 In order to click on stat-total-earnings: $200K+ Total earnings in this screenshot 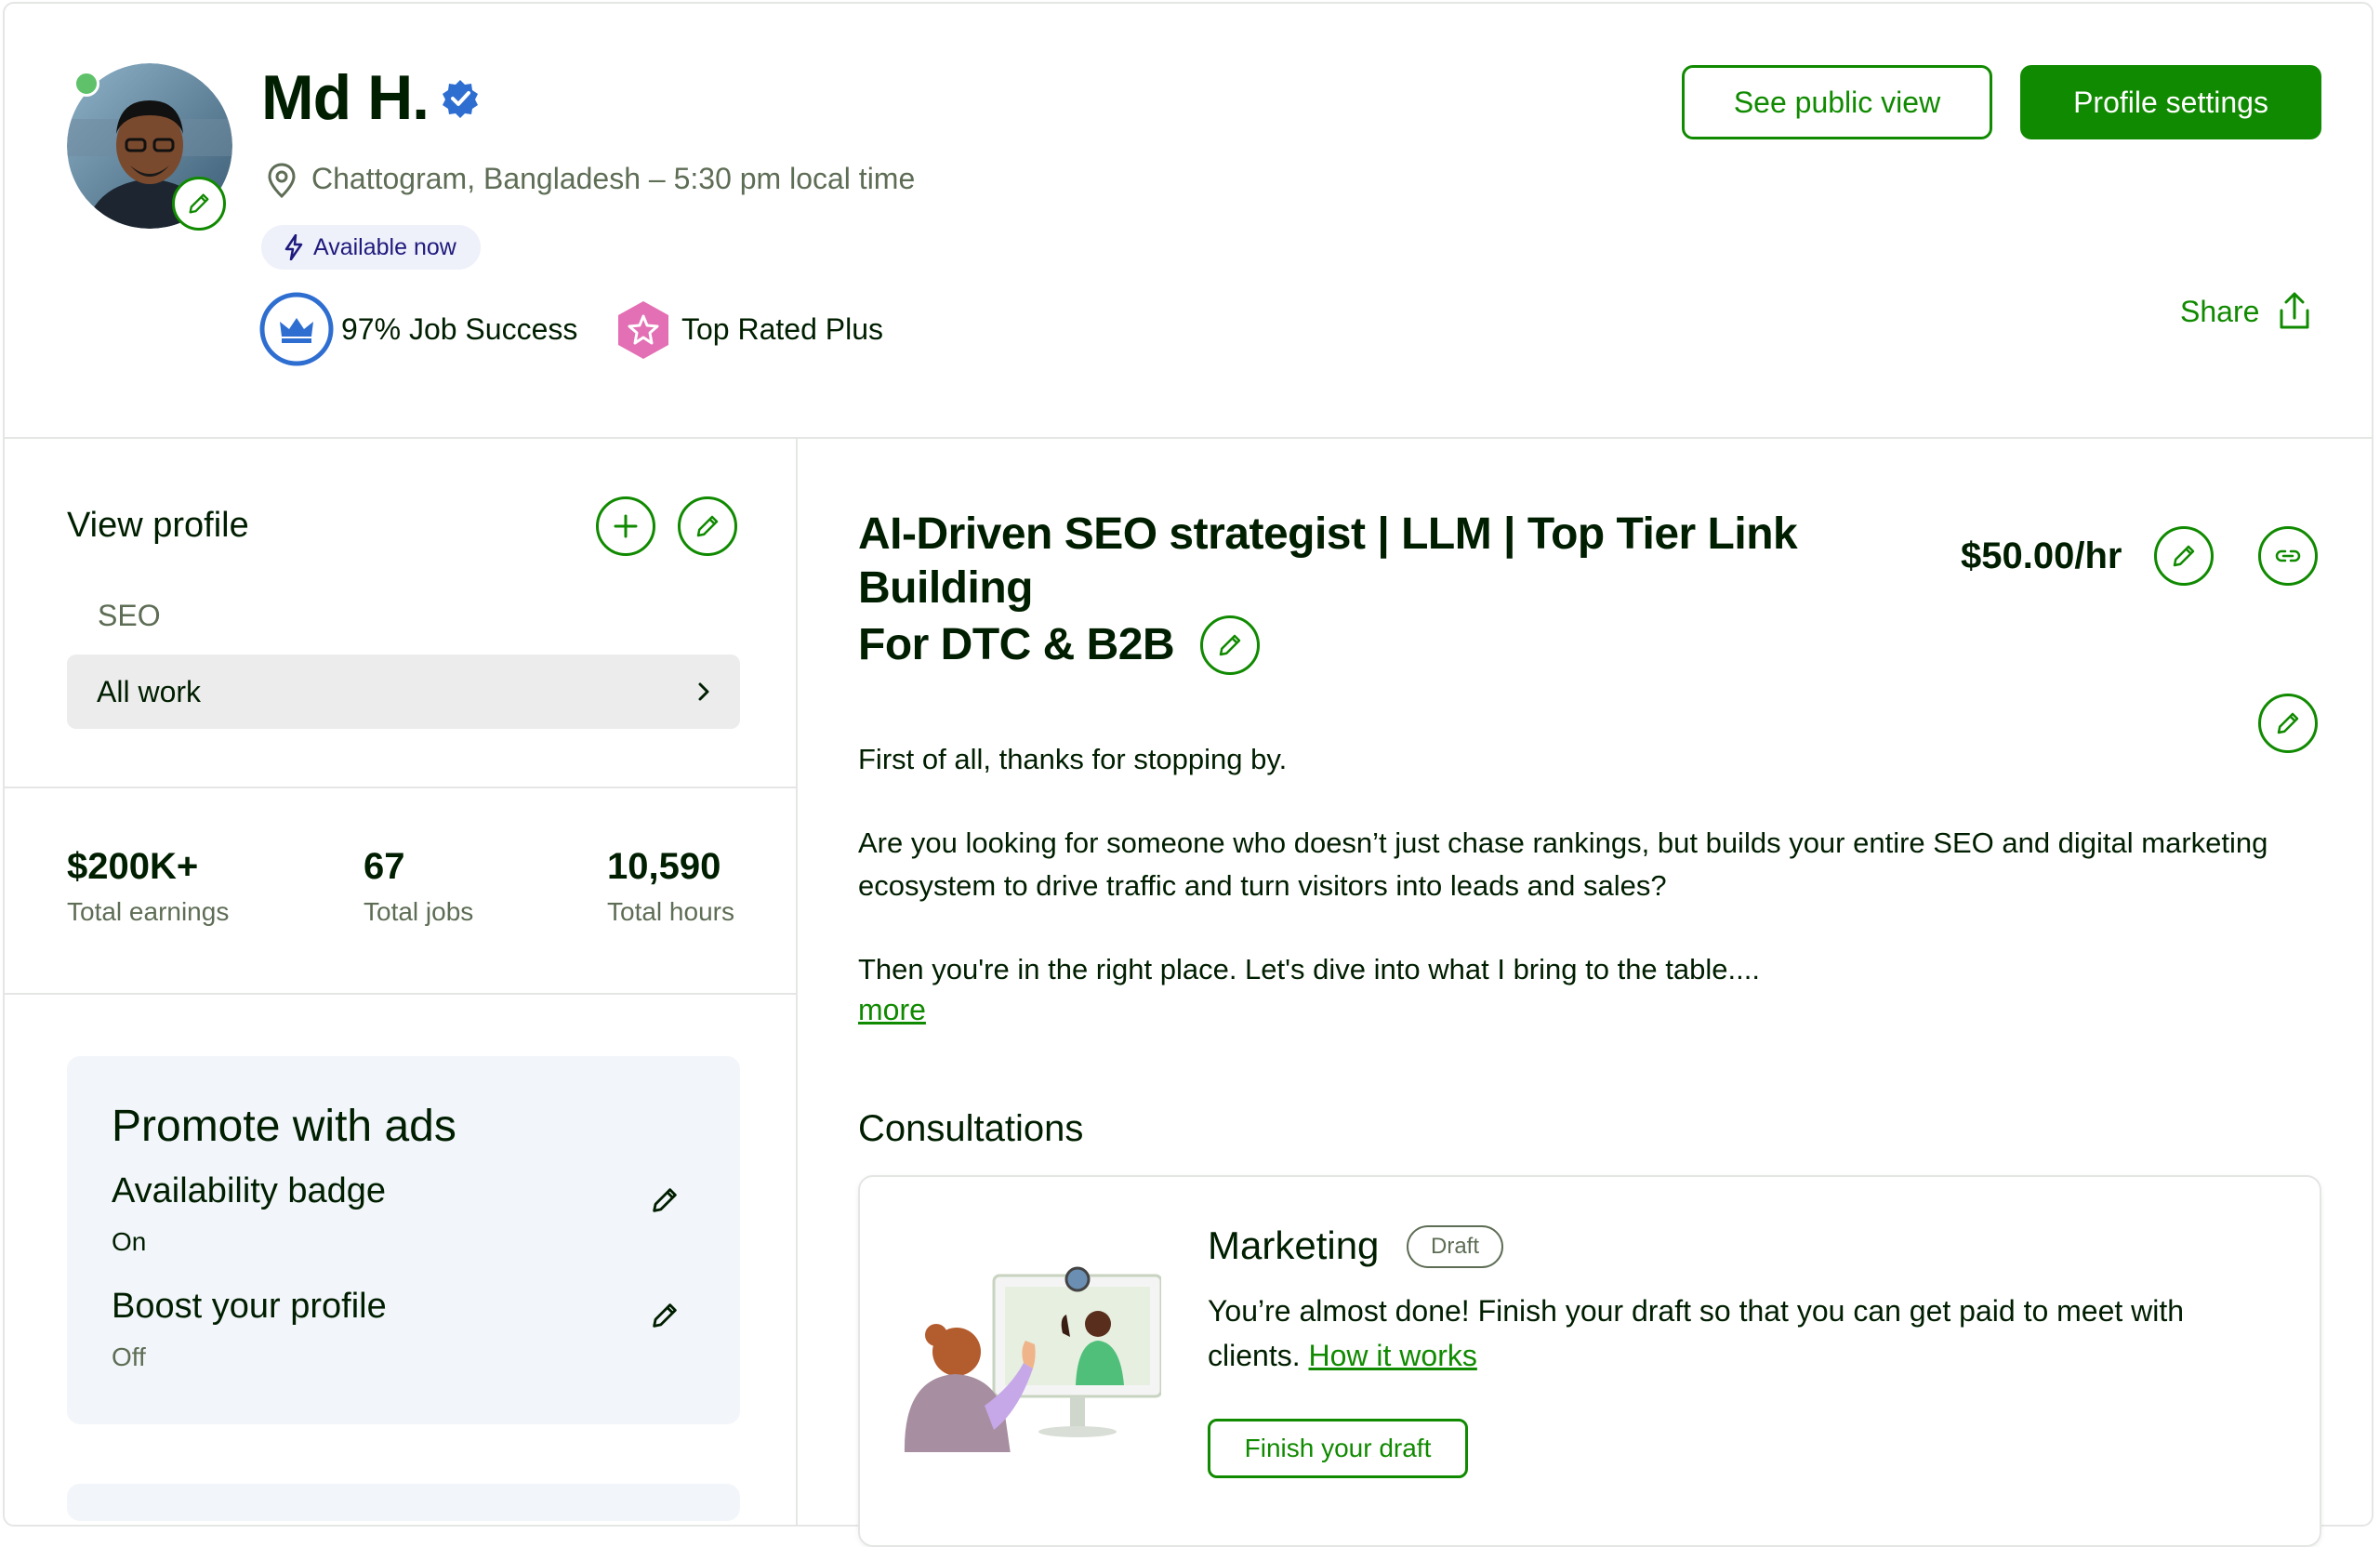, I will do `click(148, 886)`.